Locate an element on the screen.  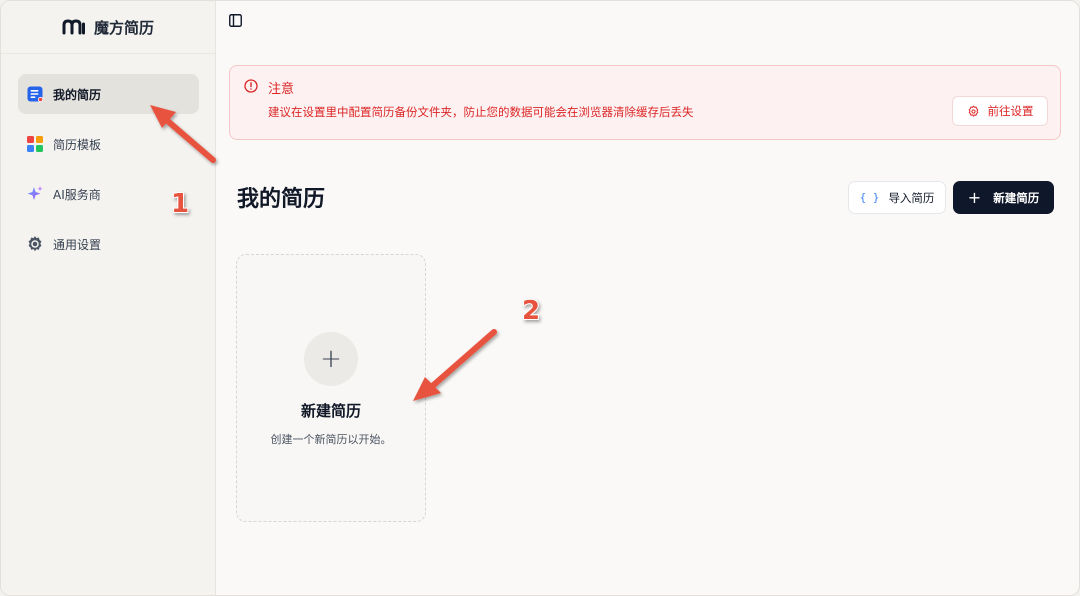
new-resume-button: + 新建简历 is located at coordinates (1003, 197).